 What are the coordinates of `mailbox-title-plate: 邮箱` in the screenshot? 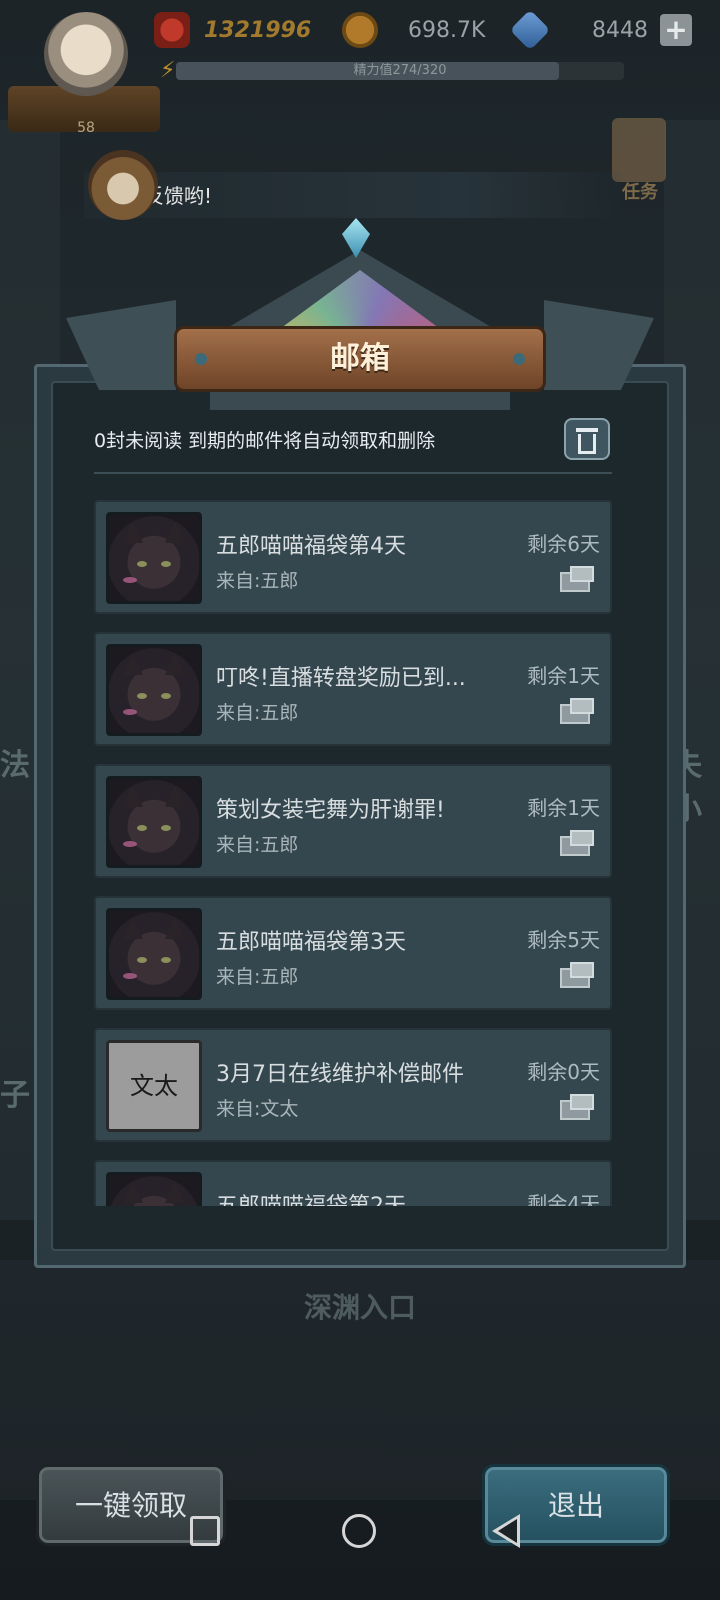 It's located at (360, 359).